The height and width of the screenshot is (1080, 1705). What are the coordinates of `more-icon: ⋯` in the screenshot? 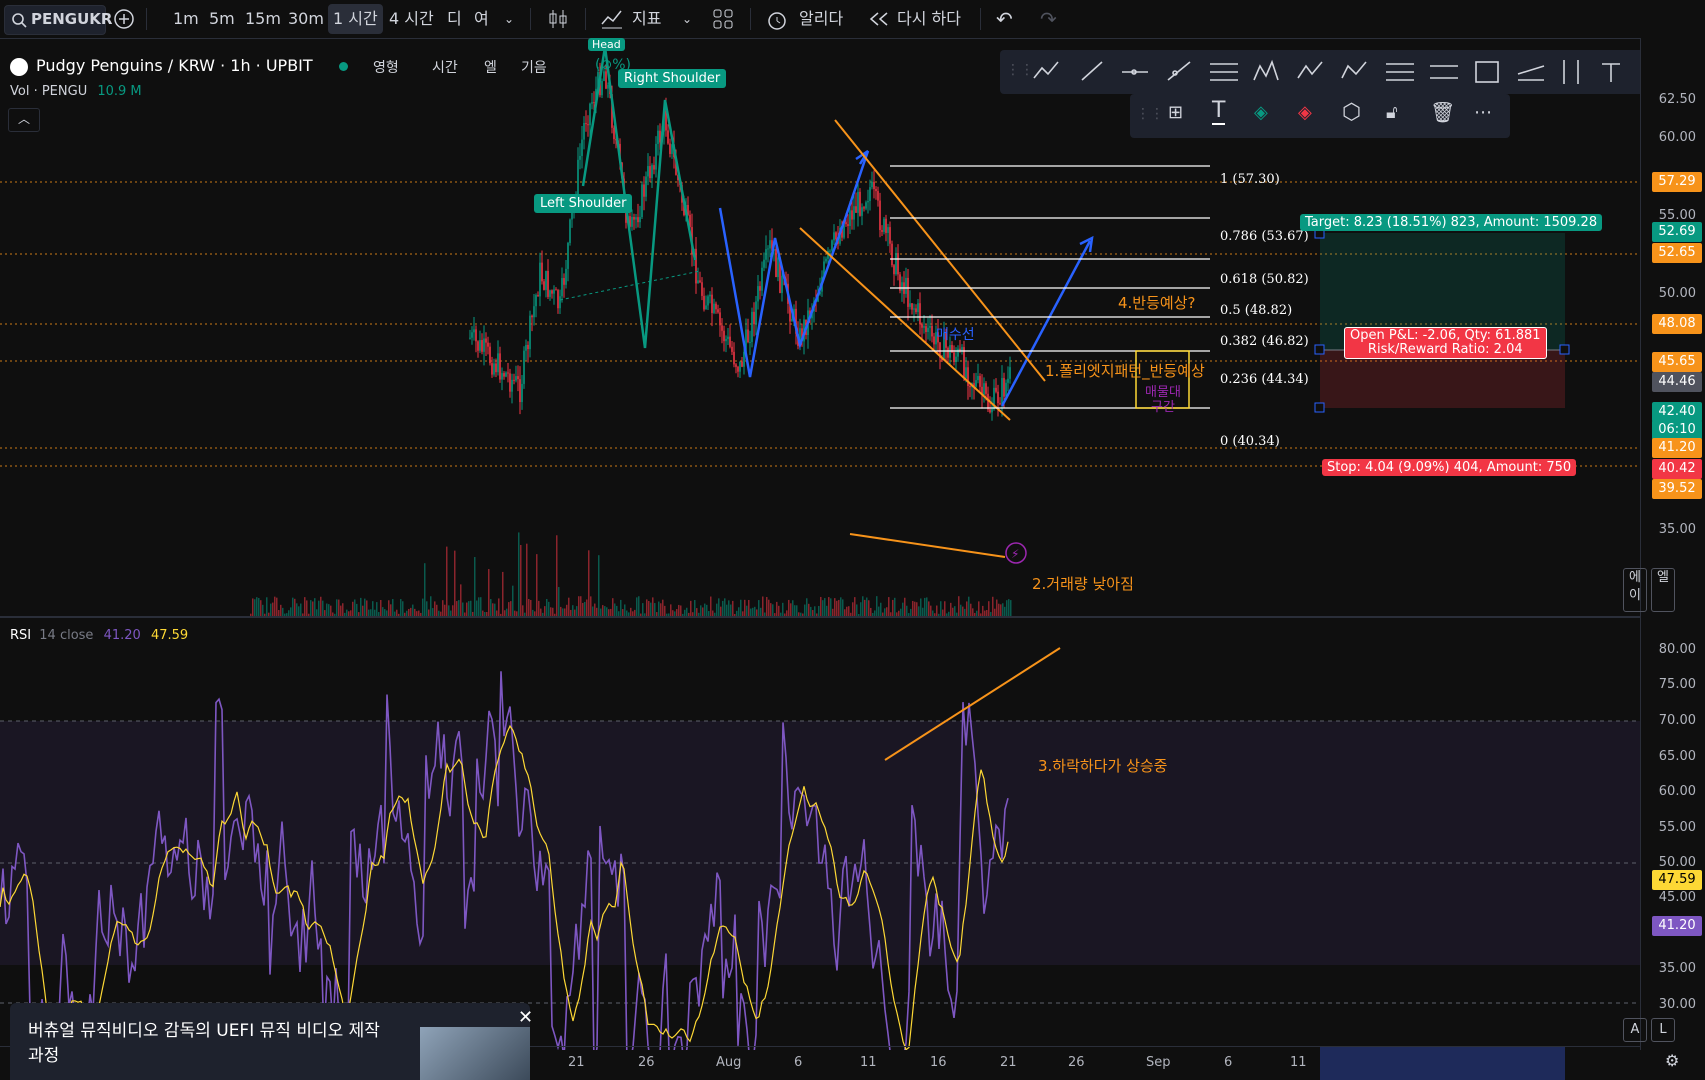 It's located at (1483, 112).